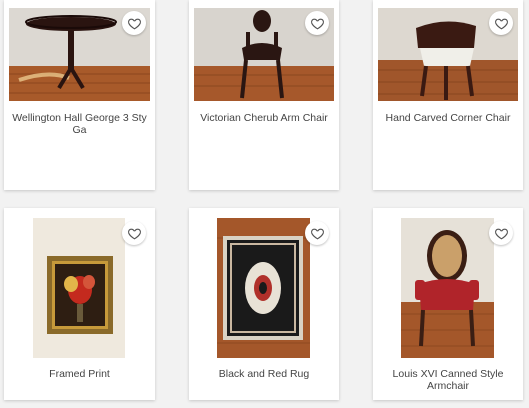 This screenshot has width=529, height=408. I want to click on product-card: Hand Carved Corner Chair, so click(448, 95).